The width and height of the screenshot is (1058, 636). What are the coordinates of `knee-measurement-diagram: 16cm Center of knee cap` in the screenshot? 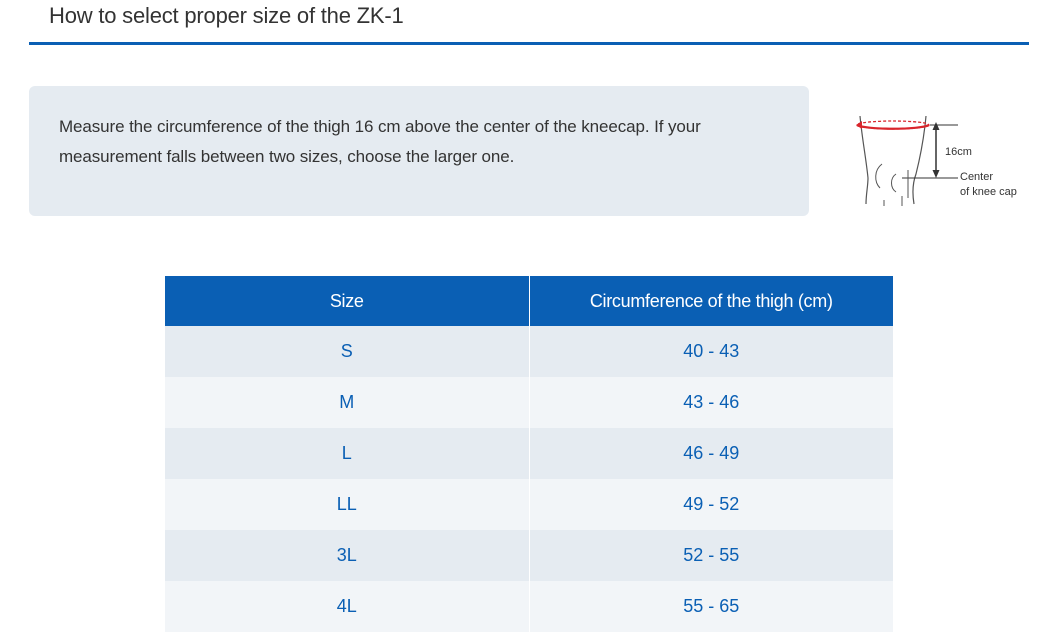 It's located at (941, 158).